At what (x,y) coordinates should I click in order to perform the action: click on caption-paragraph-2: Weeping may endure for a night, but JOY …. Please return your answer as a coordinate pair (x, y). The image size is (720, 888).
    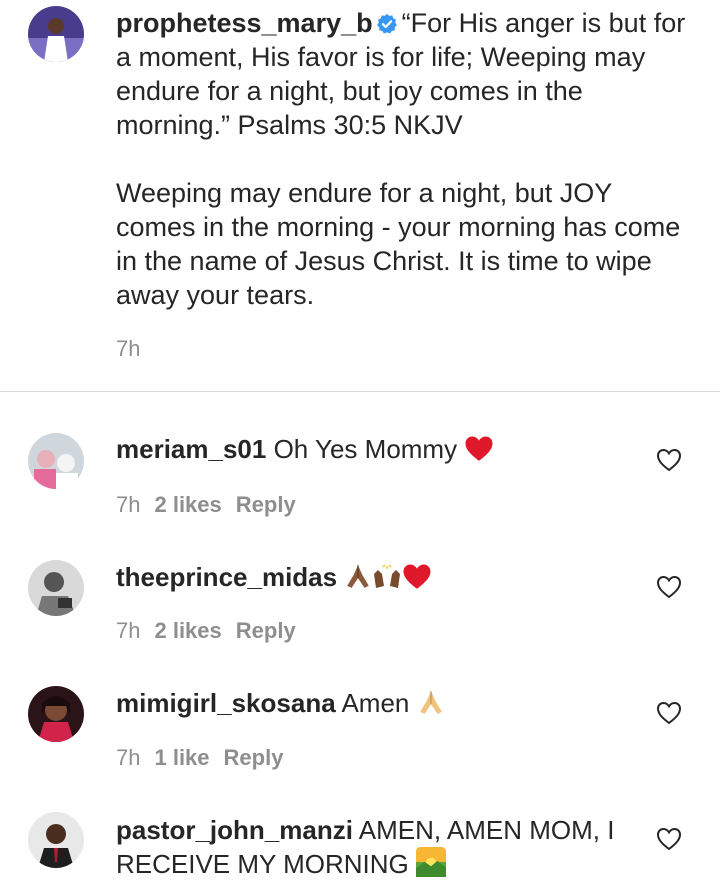
    Looking at the image, I should click on (398, 244).